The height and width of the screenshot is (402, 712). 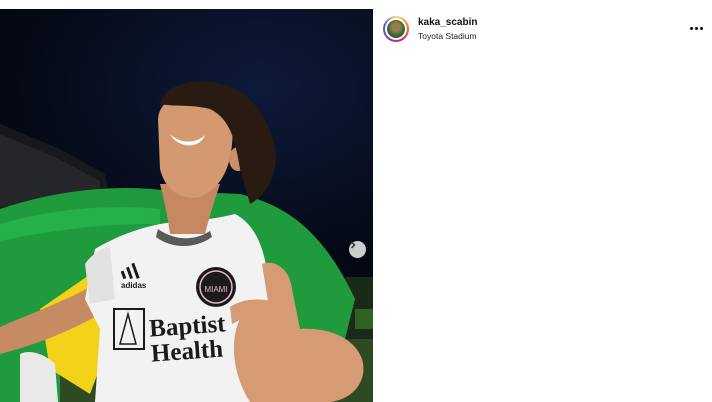 I want to click on avatar-image, so click(x=396, y=29).